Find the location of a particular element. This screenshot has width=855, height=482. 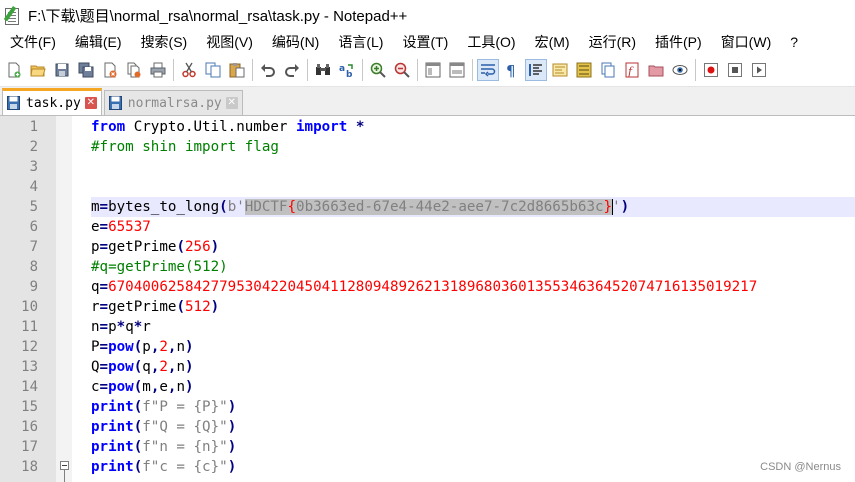

code-token: p is located at coordinates (146, 347).